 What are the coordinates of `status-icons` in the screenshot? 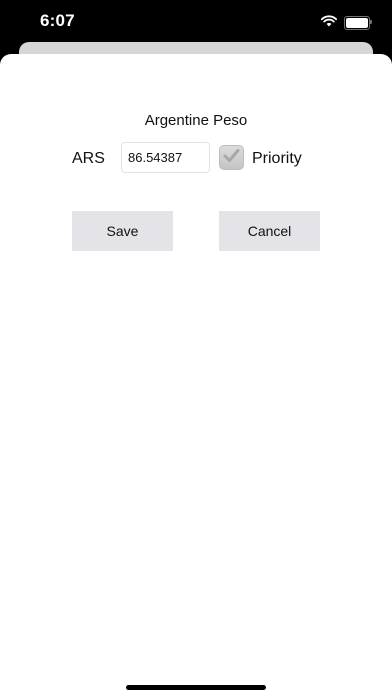 It's located at (346, 23).